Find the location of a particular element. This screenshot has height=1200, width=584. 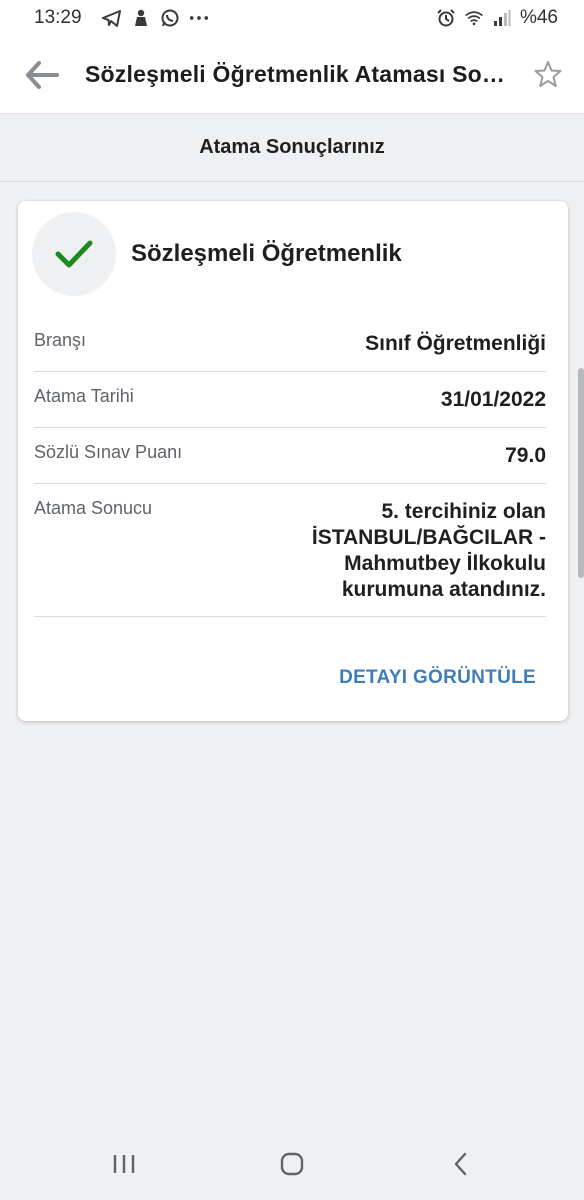

back-icon is located at coordinates (460, 1164).